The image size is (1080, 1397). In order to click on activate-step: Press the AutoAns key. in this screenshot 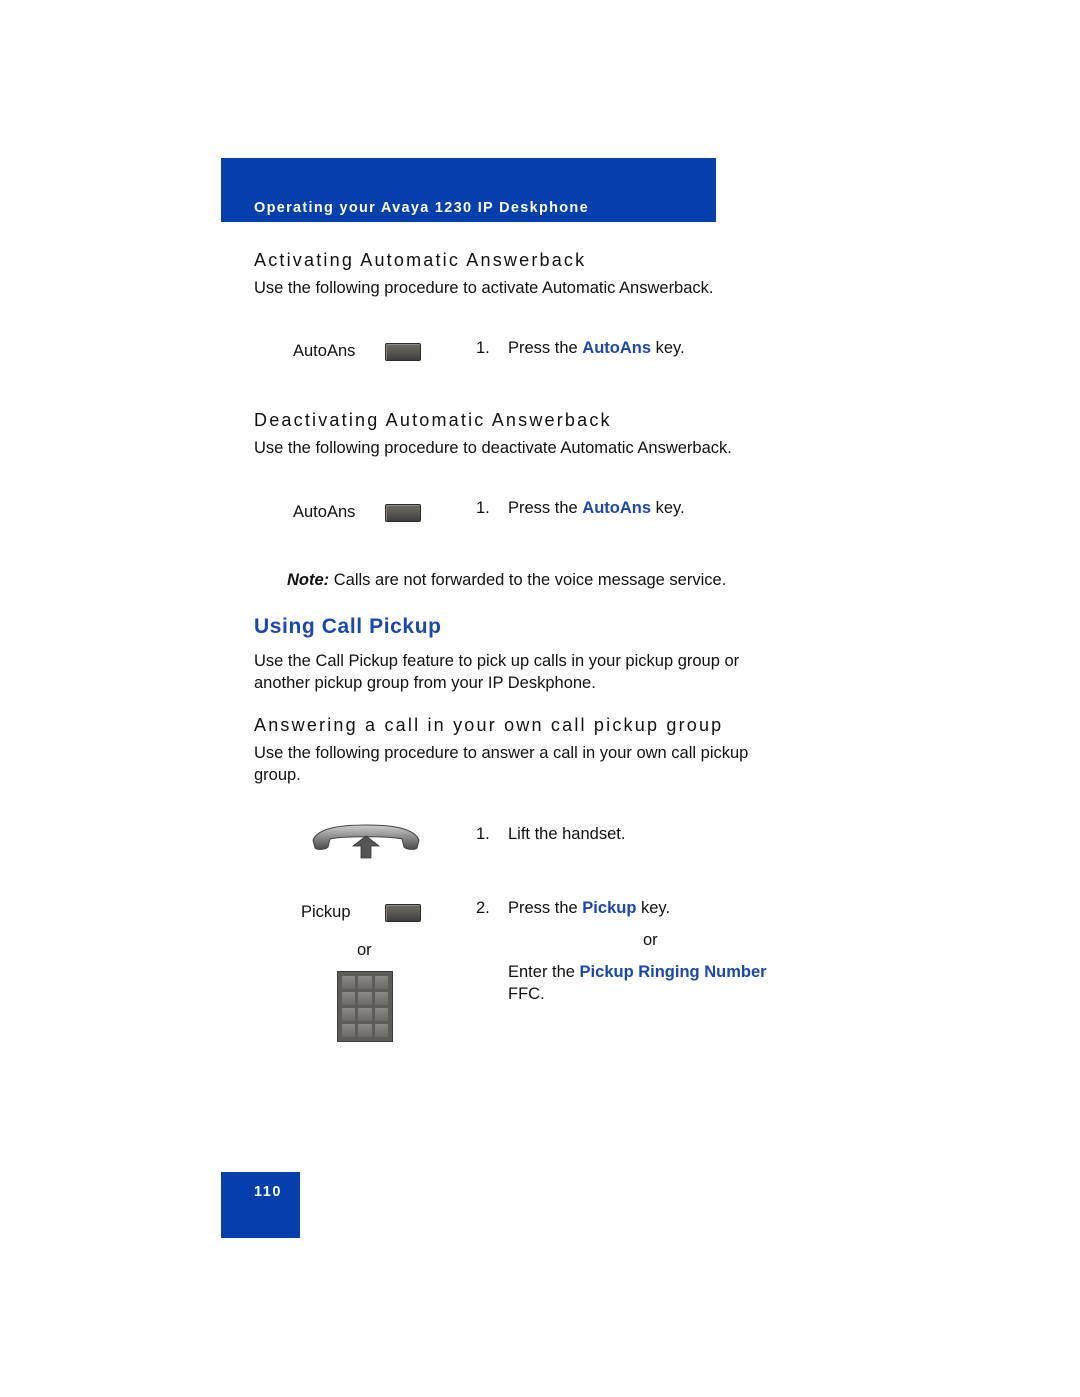, I will do `click(596, 348)`.